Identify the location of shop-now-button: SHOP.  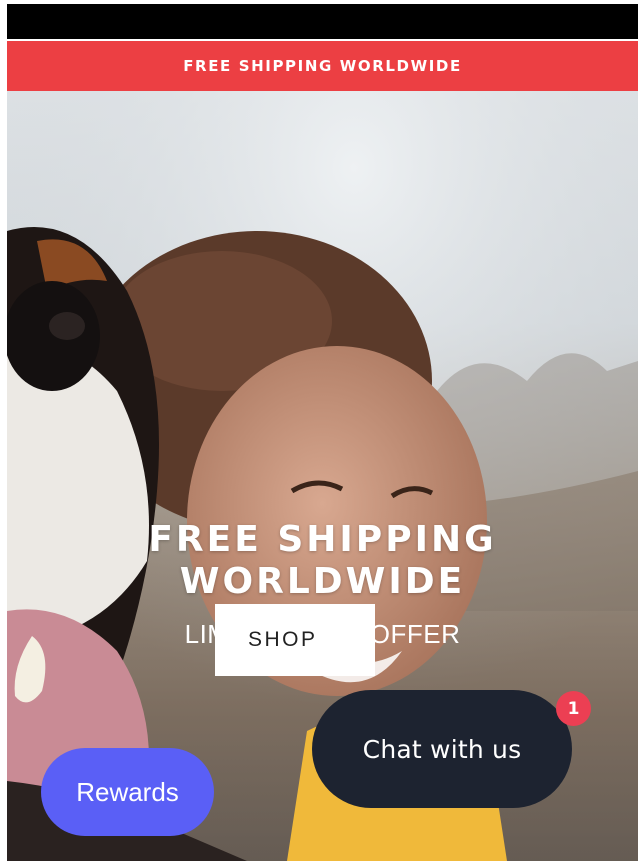
(295, 640).